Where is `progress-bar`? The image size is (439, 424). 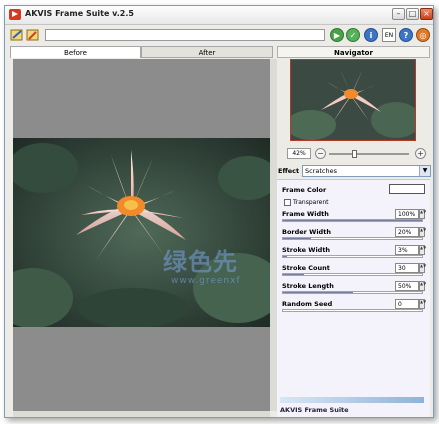
progress-bar is located at coordinates (352, 400).